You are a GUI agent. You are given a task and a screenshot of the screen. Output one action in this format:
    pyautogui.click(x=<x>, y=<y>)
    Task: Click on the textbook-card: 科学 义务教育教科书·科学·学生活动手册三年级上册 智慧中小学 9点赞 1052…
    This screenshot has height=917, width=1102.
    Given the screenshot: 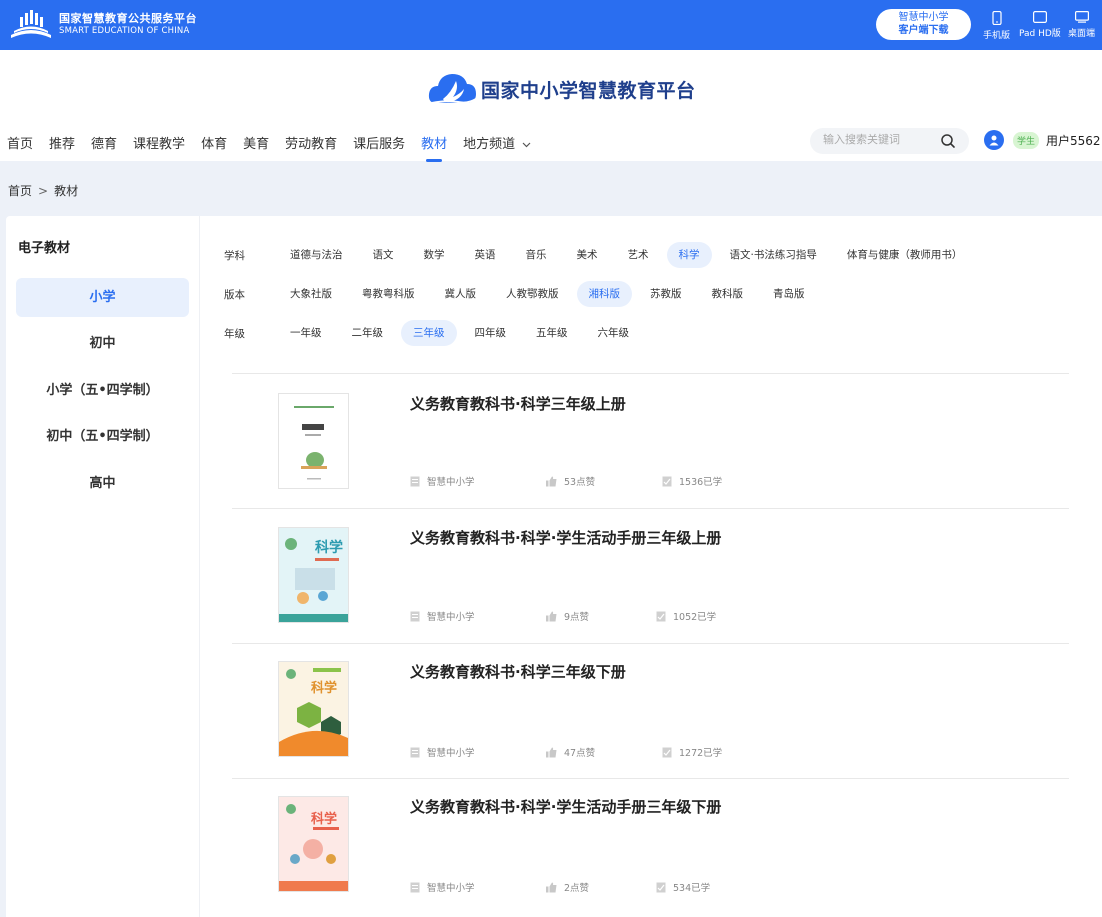 What is the action you would take?
    pyautogui.click(x=650, y=575)
    